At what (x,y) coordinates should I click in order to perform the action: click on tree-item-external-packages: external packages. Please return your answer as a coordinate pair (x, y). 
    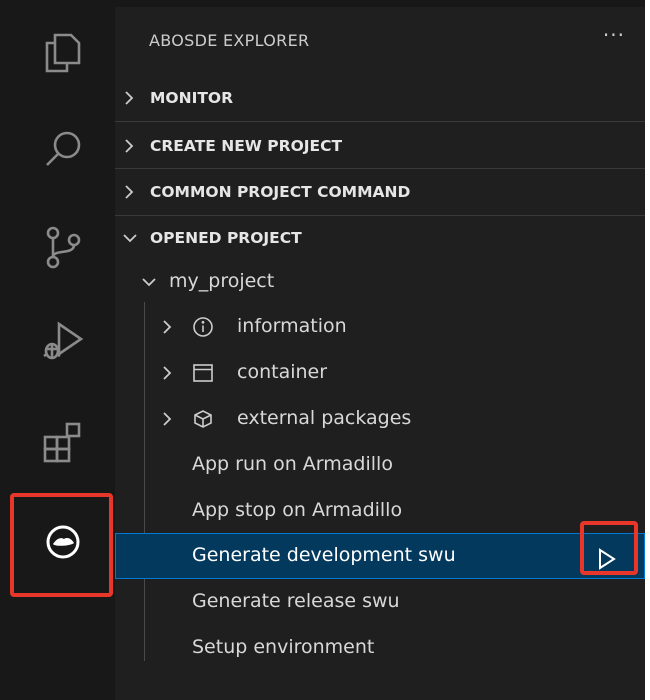
    Looking at the image, I should click on (380, 419).